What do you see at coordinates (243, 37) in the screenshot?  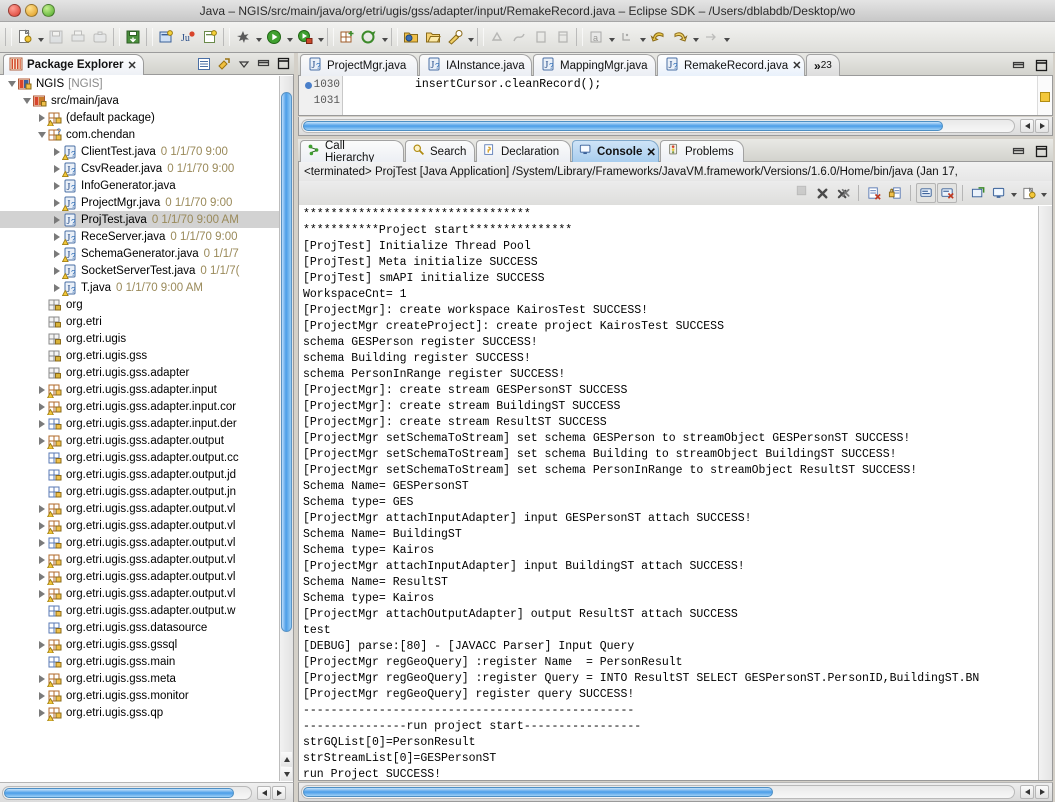 I see `debug-icon` at bounding box center [243, 37].